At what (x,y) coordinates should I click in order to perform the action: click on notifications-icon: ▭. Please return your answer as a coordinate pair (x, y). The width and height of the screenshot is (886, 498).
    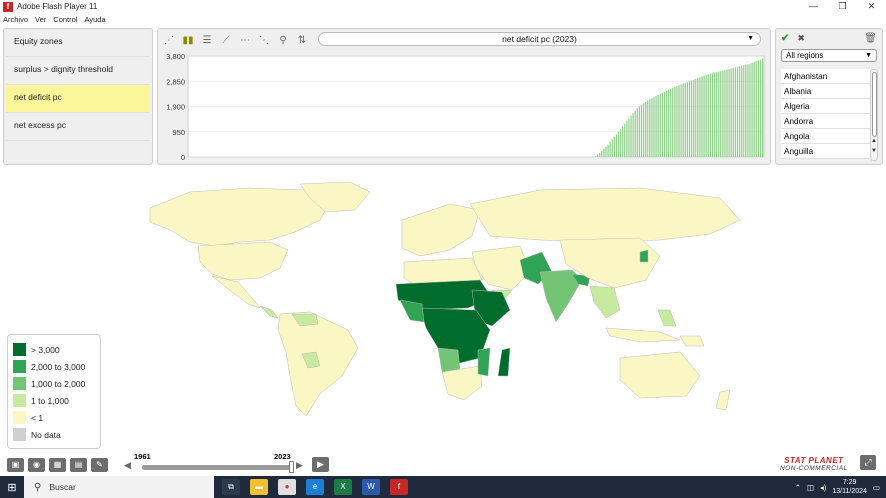
    Looking at the image, I should click on (876, 487).